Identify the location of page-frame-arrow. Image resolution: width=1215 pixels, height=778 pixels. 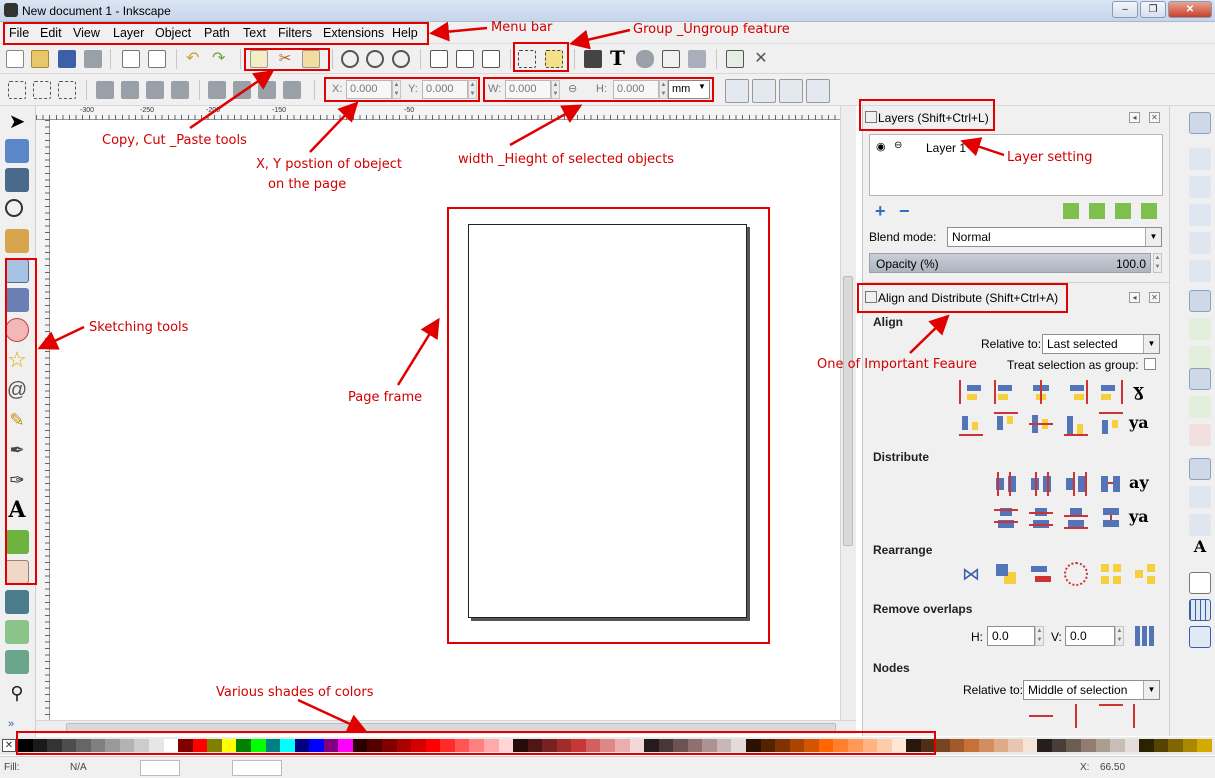
(418, 351).